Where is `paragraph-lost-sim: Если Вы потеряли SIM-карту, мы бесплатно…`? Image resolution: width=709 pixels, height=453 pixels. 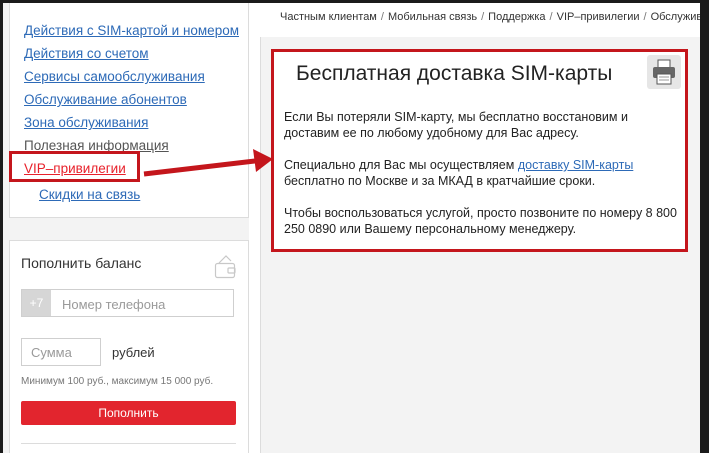
paragraph-lost-sim: Если Вы потеряли SIM-карту, мы бесплатно… is located at coordinates (456, 125).